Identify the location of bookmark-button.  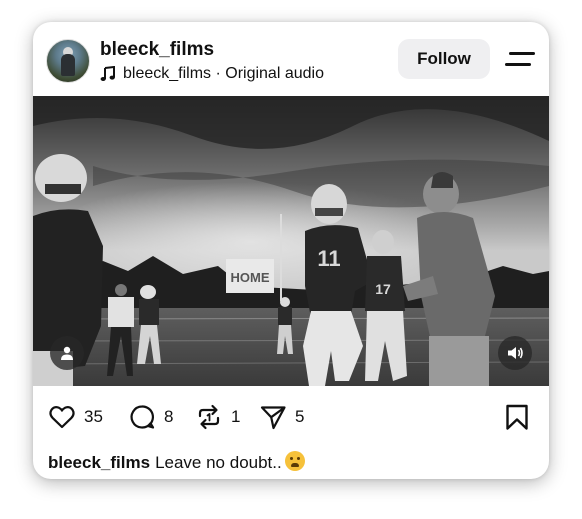
(517, 417).